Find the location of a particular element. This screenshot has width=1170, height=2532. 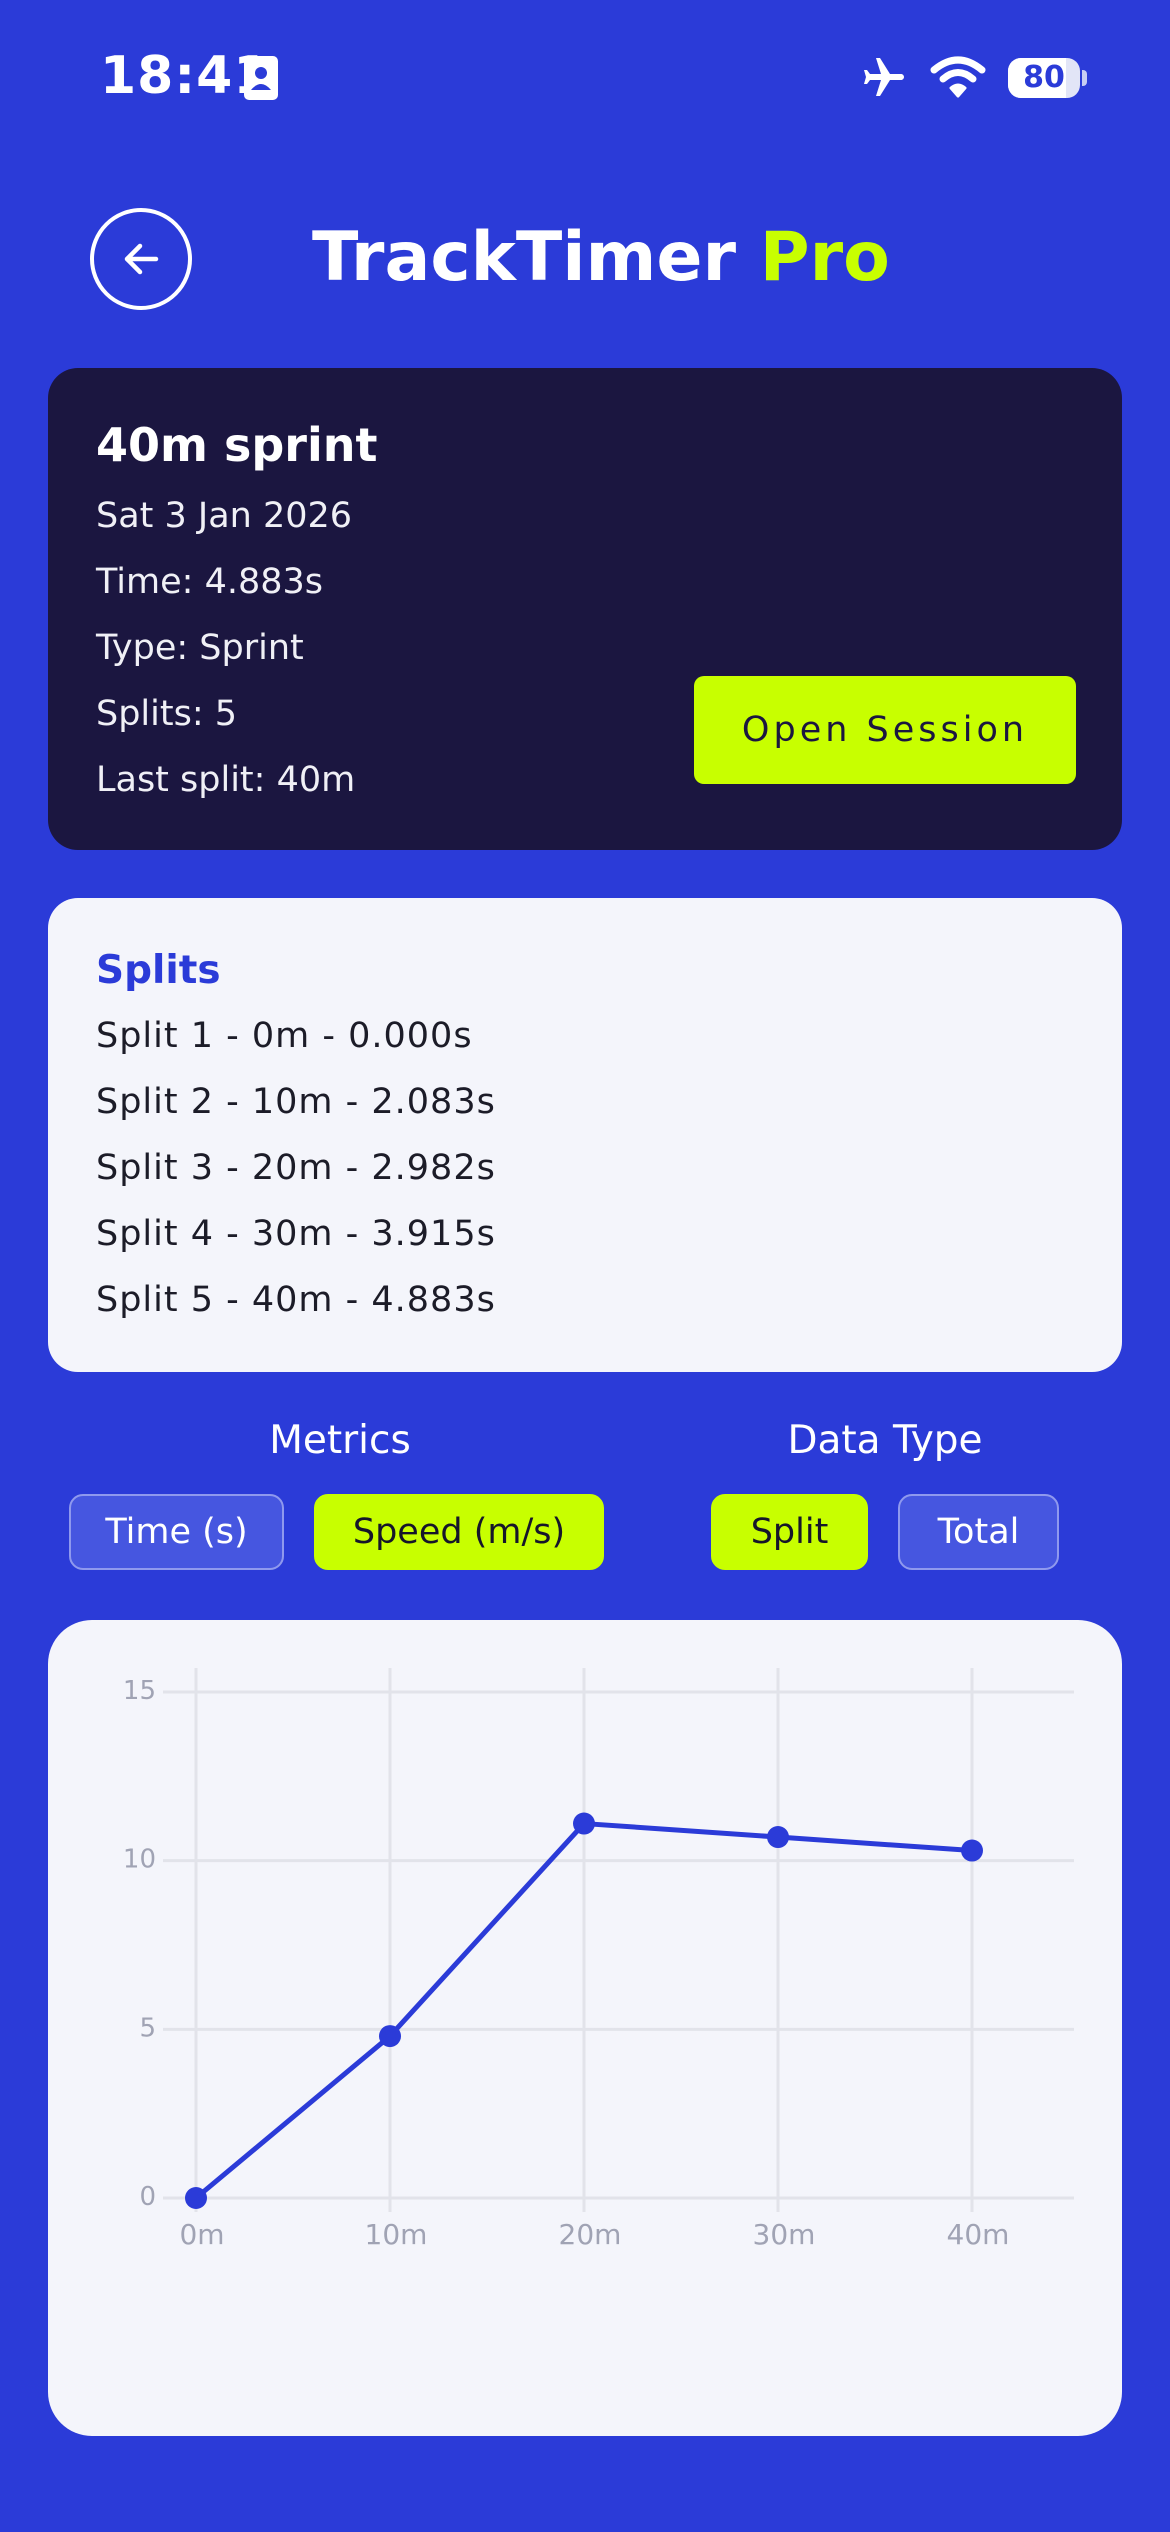

data-type-split-toggle: Split is located at coordinates (789, 1532).